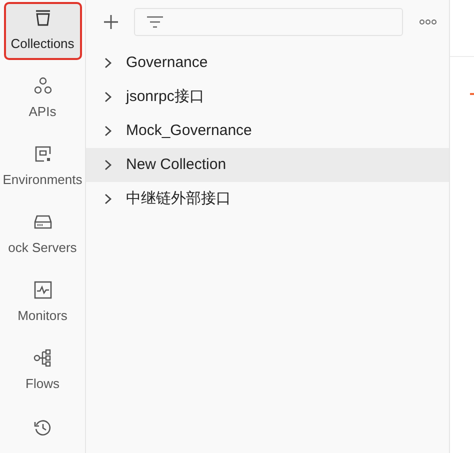 This screenshot has height=453, width=474. What do you see at coordinates (43, 99) in the screenshot?
I see `sidebar-item: APIs` at bounding box center [43, 99].